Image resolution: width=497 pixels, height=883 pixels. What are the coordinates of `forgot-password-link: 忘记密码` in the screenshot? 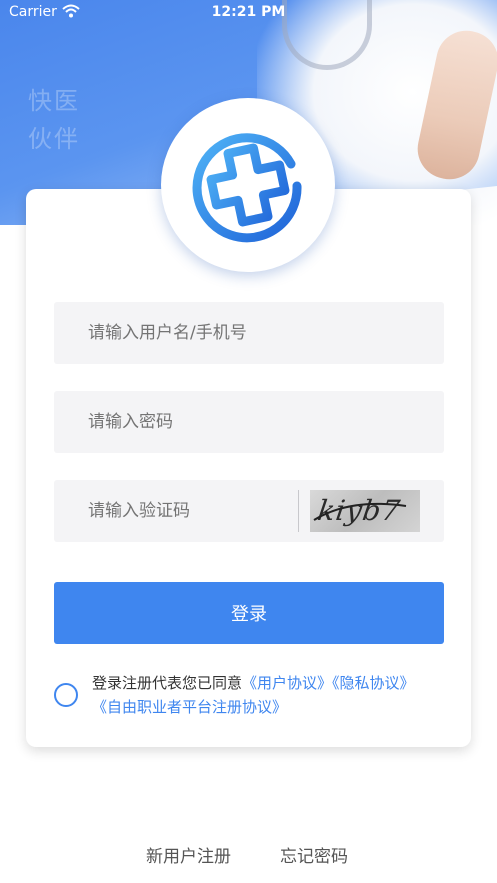 It's located at (314, 854).